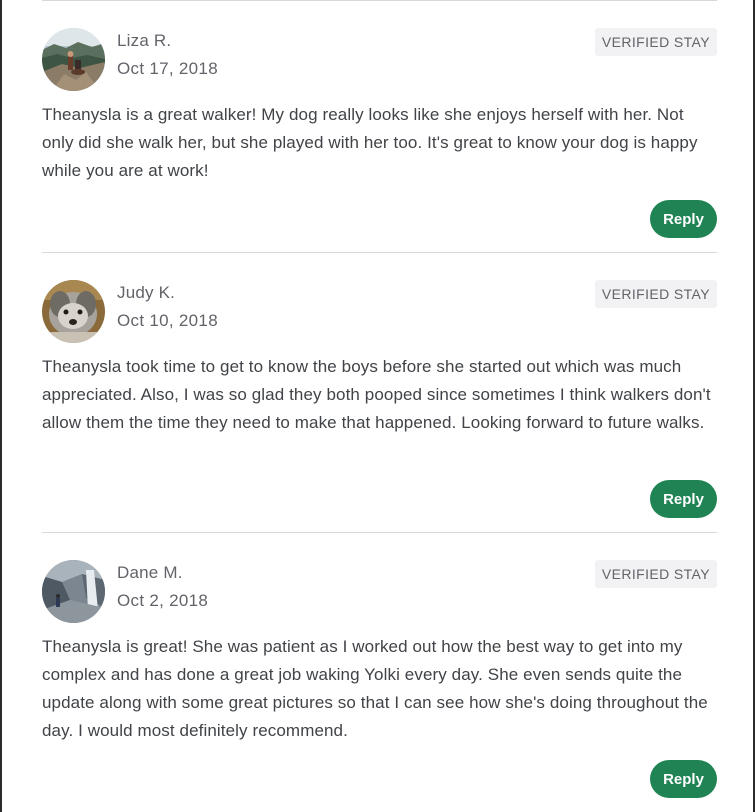 This screenshot has height=812, width=755. What do you see at coordinates (167, 68) in the screenshot?
I see `review-date: Oct 17, 2018` at bounding box center [167, 68].